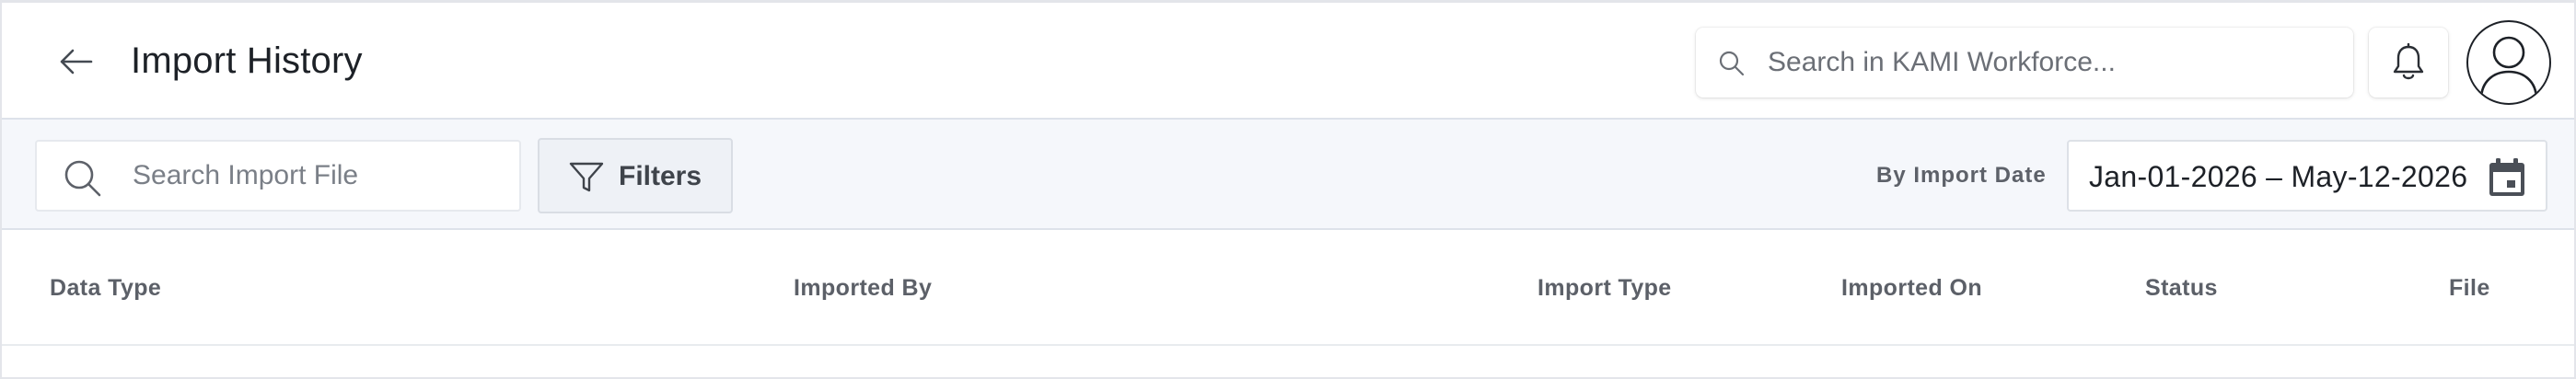 The width and height of the screenshot is (2576, 379). What do you see at coordinates (2278, 176) in the screenshot?
I see `date-range-value: Jan-01-2026 – May-12-2026` at bounding box center [2278, 176].